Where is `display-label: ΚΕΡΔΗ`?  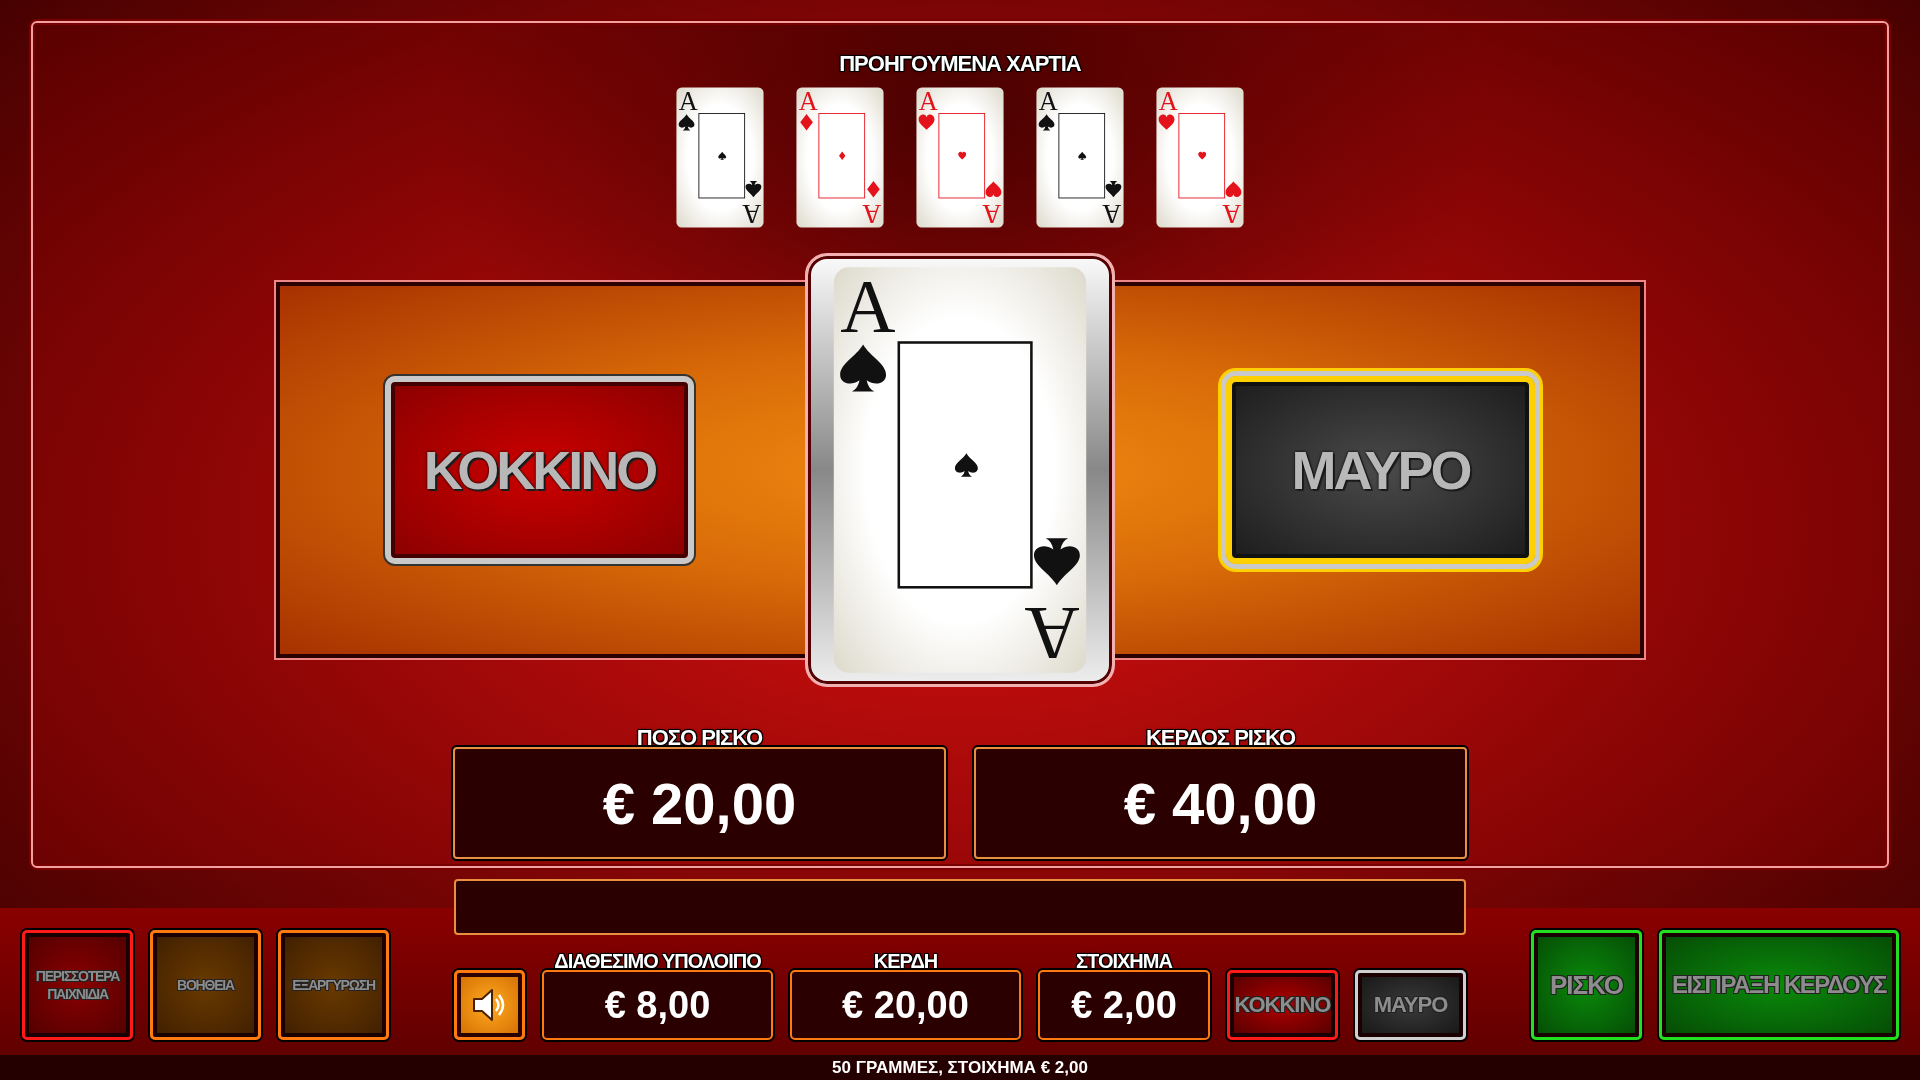 display-label: ΚΕΡΔΗ is located at coordinates (905, 961).